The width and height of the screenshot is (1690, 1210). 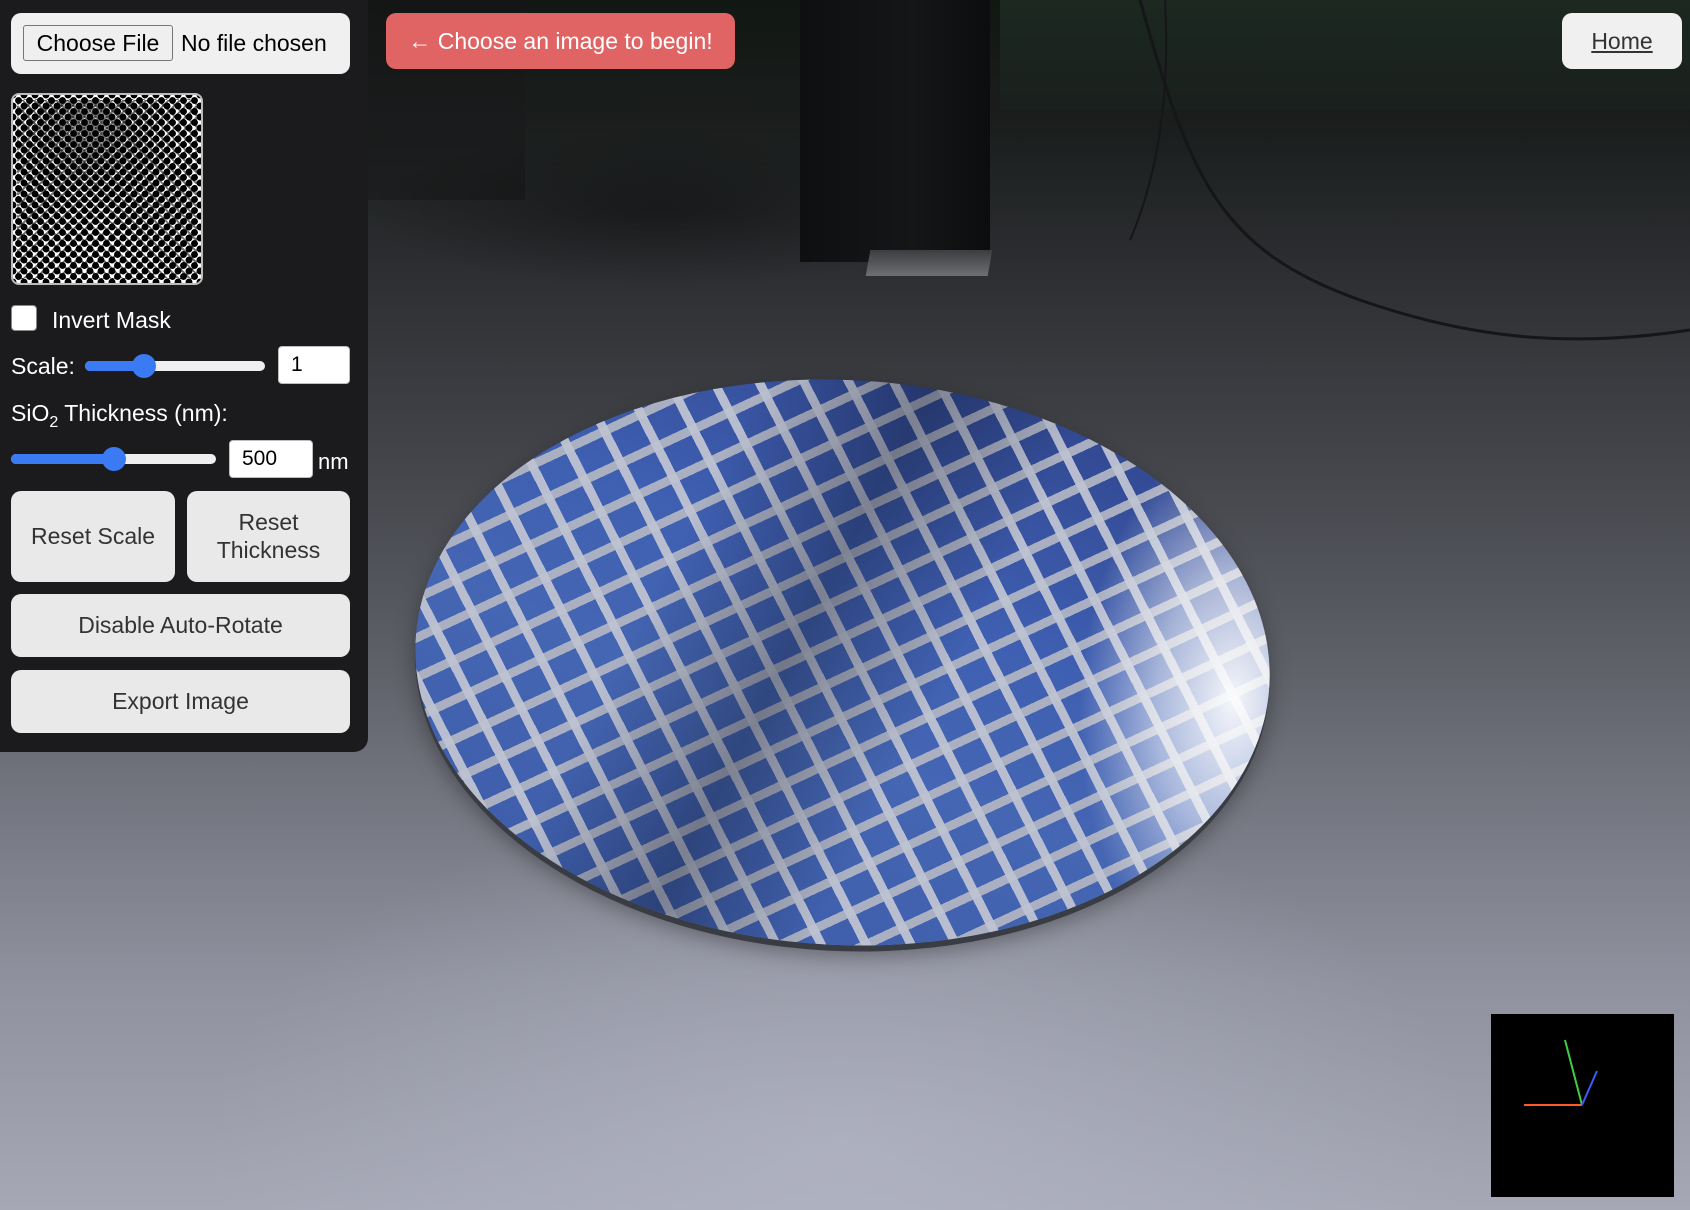 What do you see at coordinates (144, 366) in the screenshot?
I see `scale-slider-thumb` at bounding box center [144, 366].